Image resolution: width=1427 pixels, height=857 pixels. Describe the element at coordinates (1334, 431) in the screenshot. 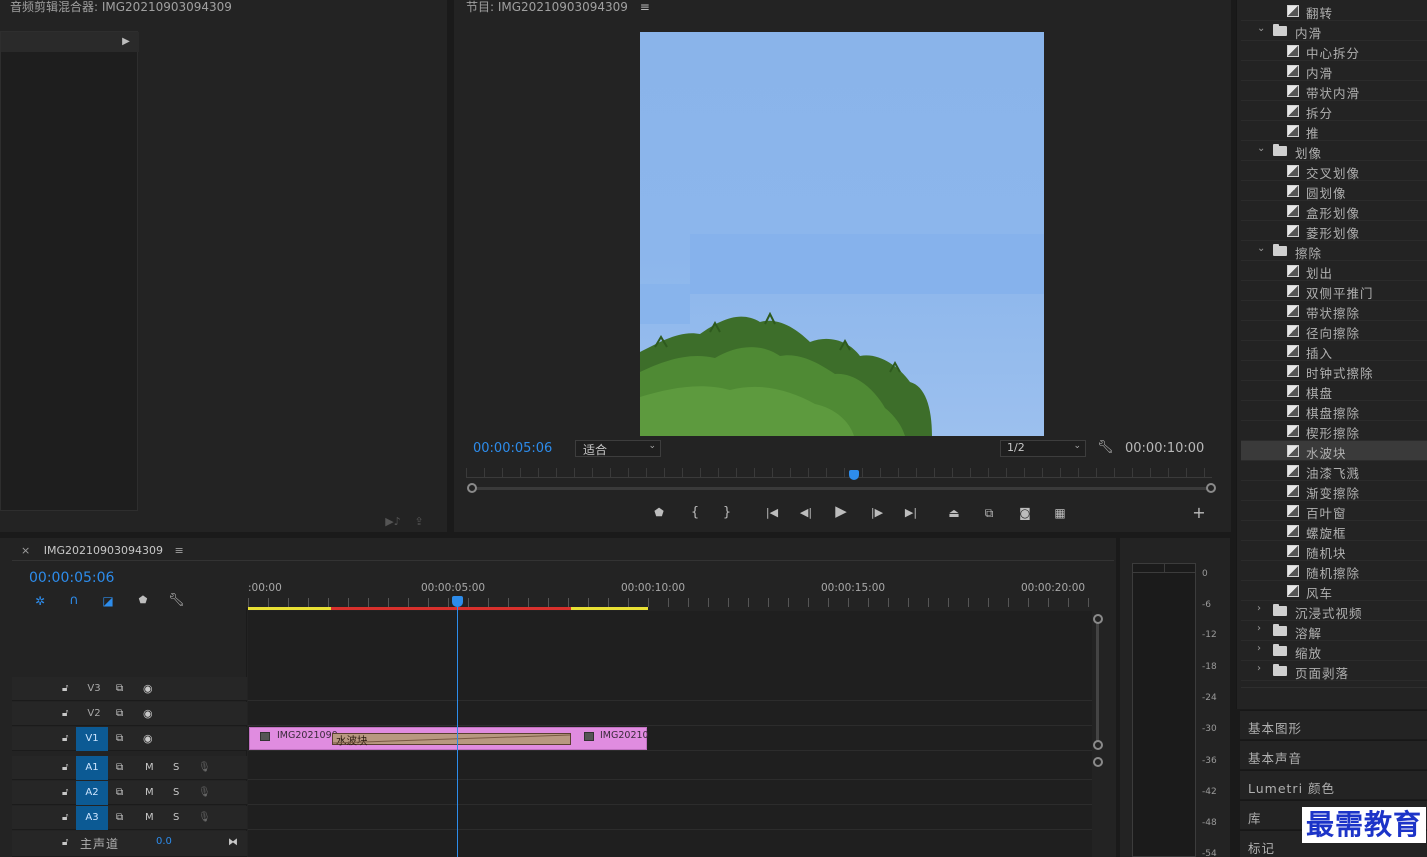

I see `effects-item: 楔形擦除` at that location.